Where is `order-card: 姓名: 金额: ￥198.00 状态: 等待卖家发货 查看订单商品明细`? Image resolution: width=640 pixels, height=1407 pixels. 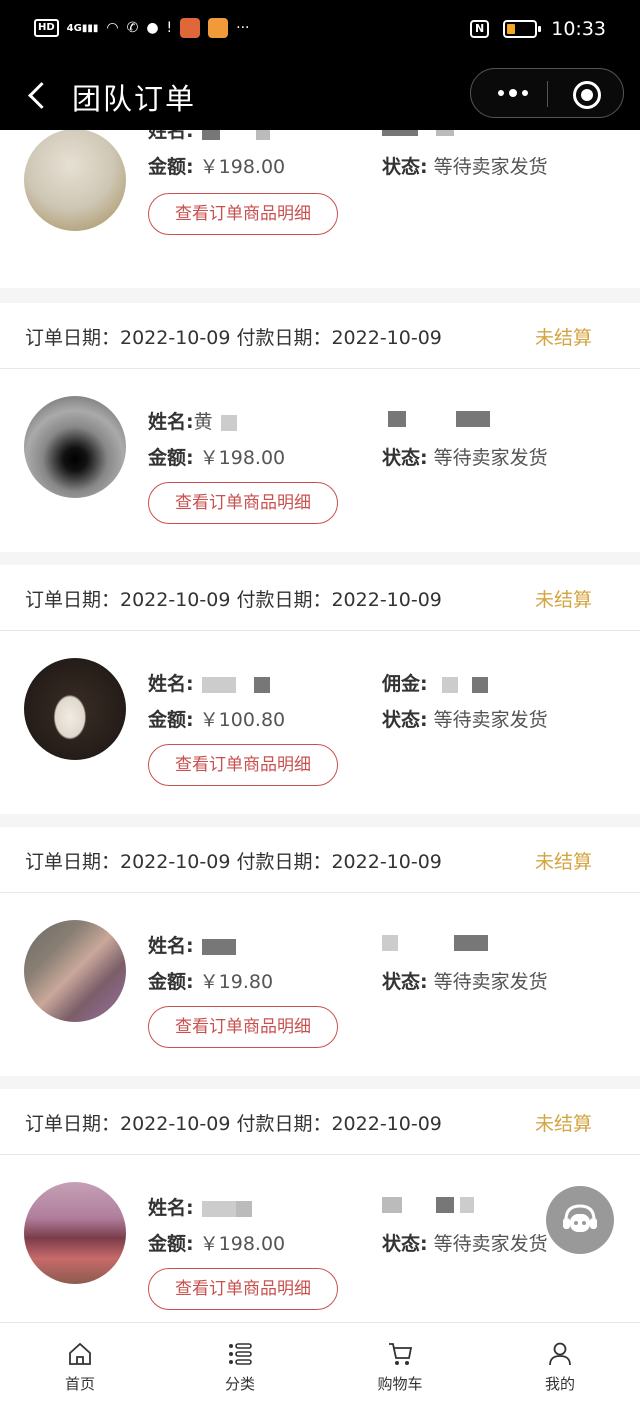 order-card: 姓名: 金额: ￥198.00 状态: 等待卖家发货 查看订单商品明细 is located at coordinates (320, 209).